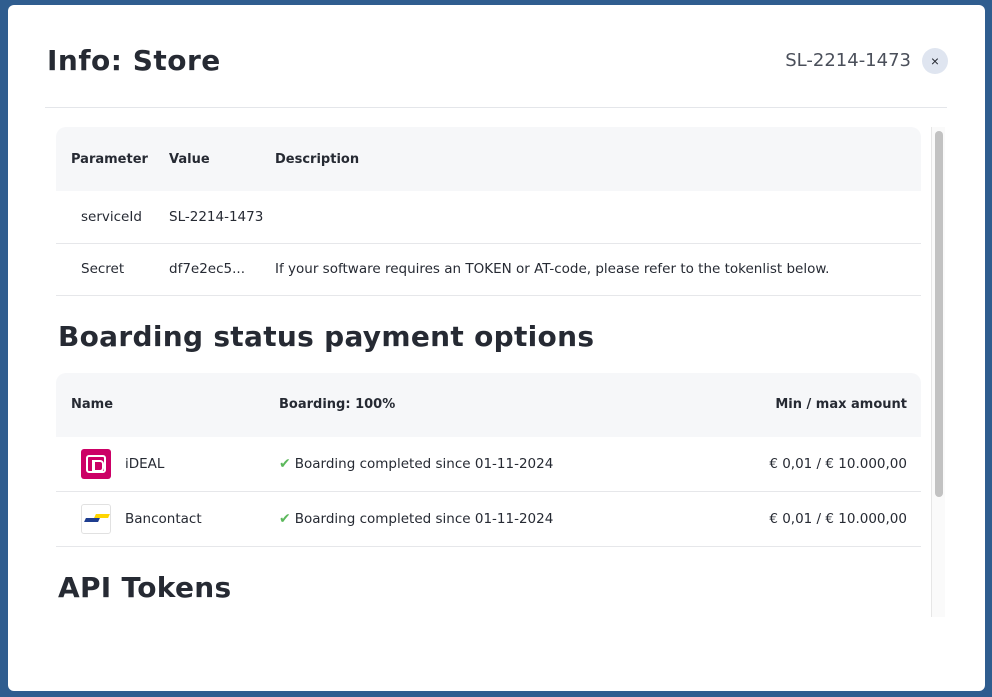  What do you see at coordinates (939, 314) in the screenshot?
I see `scrollbar-thumb` at bounding box center [939, 314].